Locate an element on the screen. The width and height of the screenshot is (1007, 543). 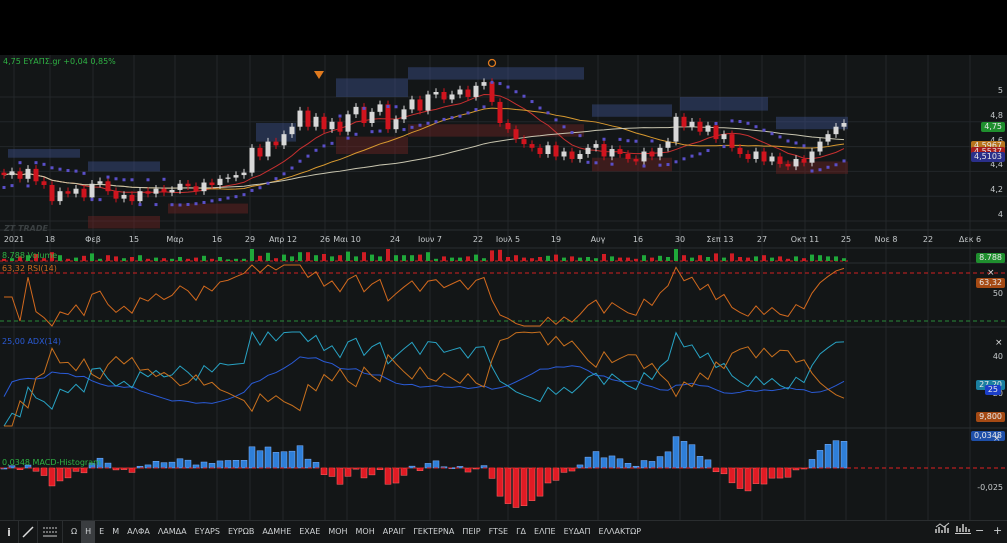
symbol-tab-16: FTSE is located at coordinates (498, 532).